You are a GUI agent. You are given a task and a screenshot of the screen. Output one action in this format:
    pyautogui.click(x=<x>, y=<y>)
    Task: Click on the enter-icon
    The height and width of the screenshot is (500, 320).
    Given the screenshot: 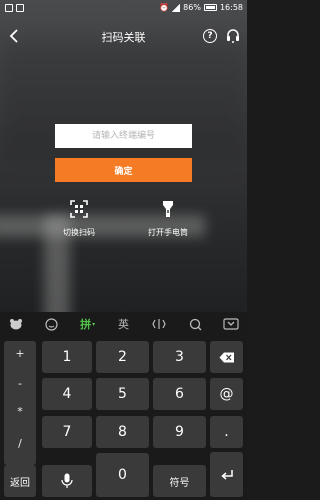 What is the action you would take?
    pyautogui.click(x=226, y=474)
    